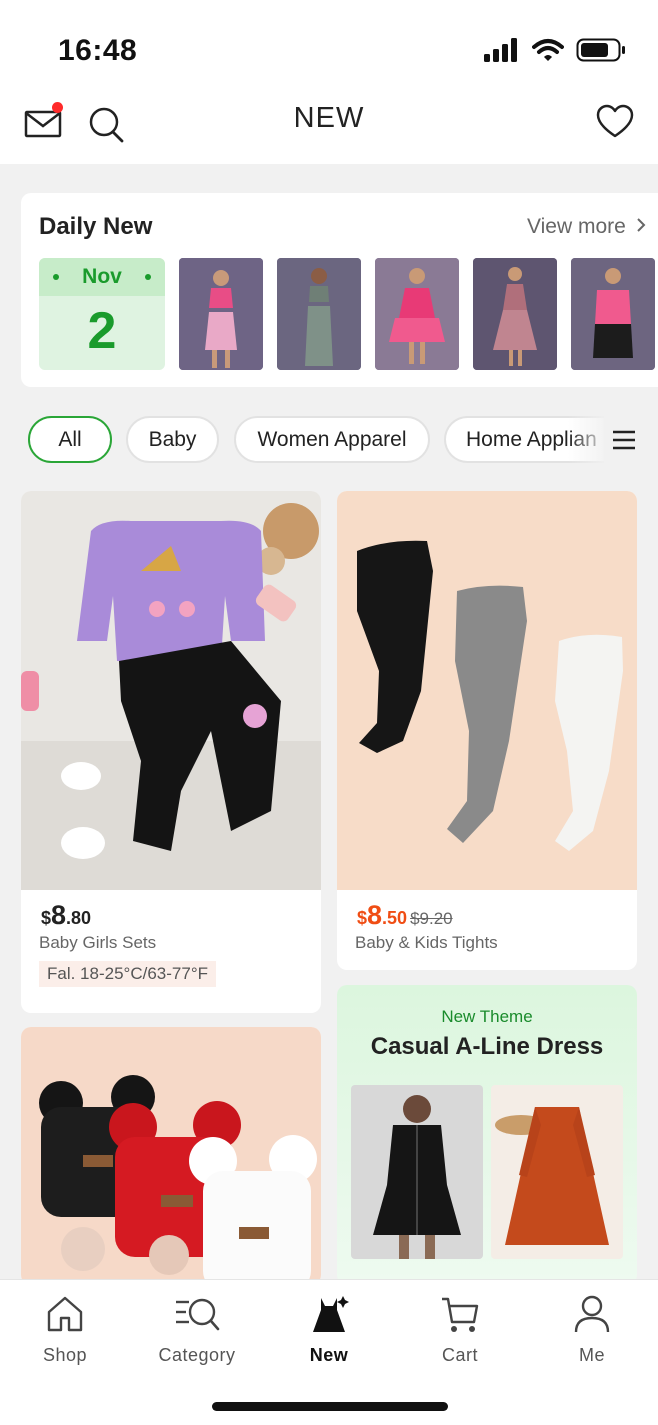 The image size is (658, 1425). I want to click on cart-icon, so click(460, 1314).